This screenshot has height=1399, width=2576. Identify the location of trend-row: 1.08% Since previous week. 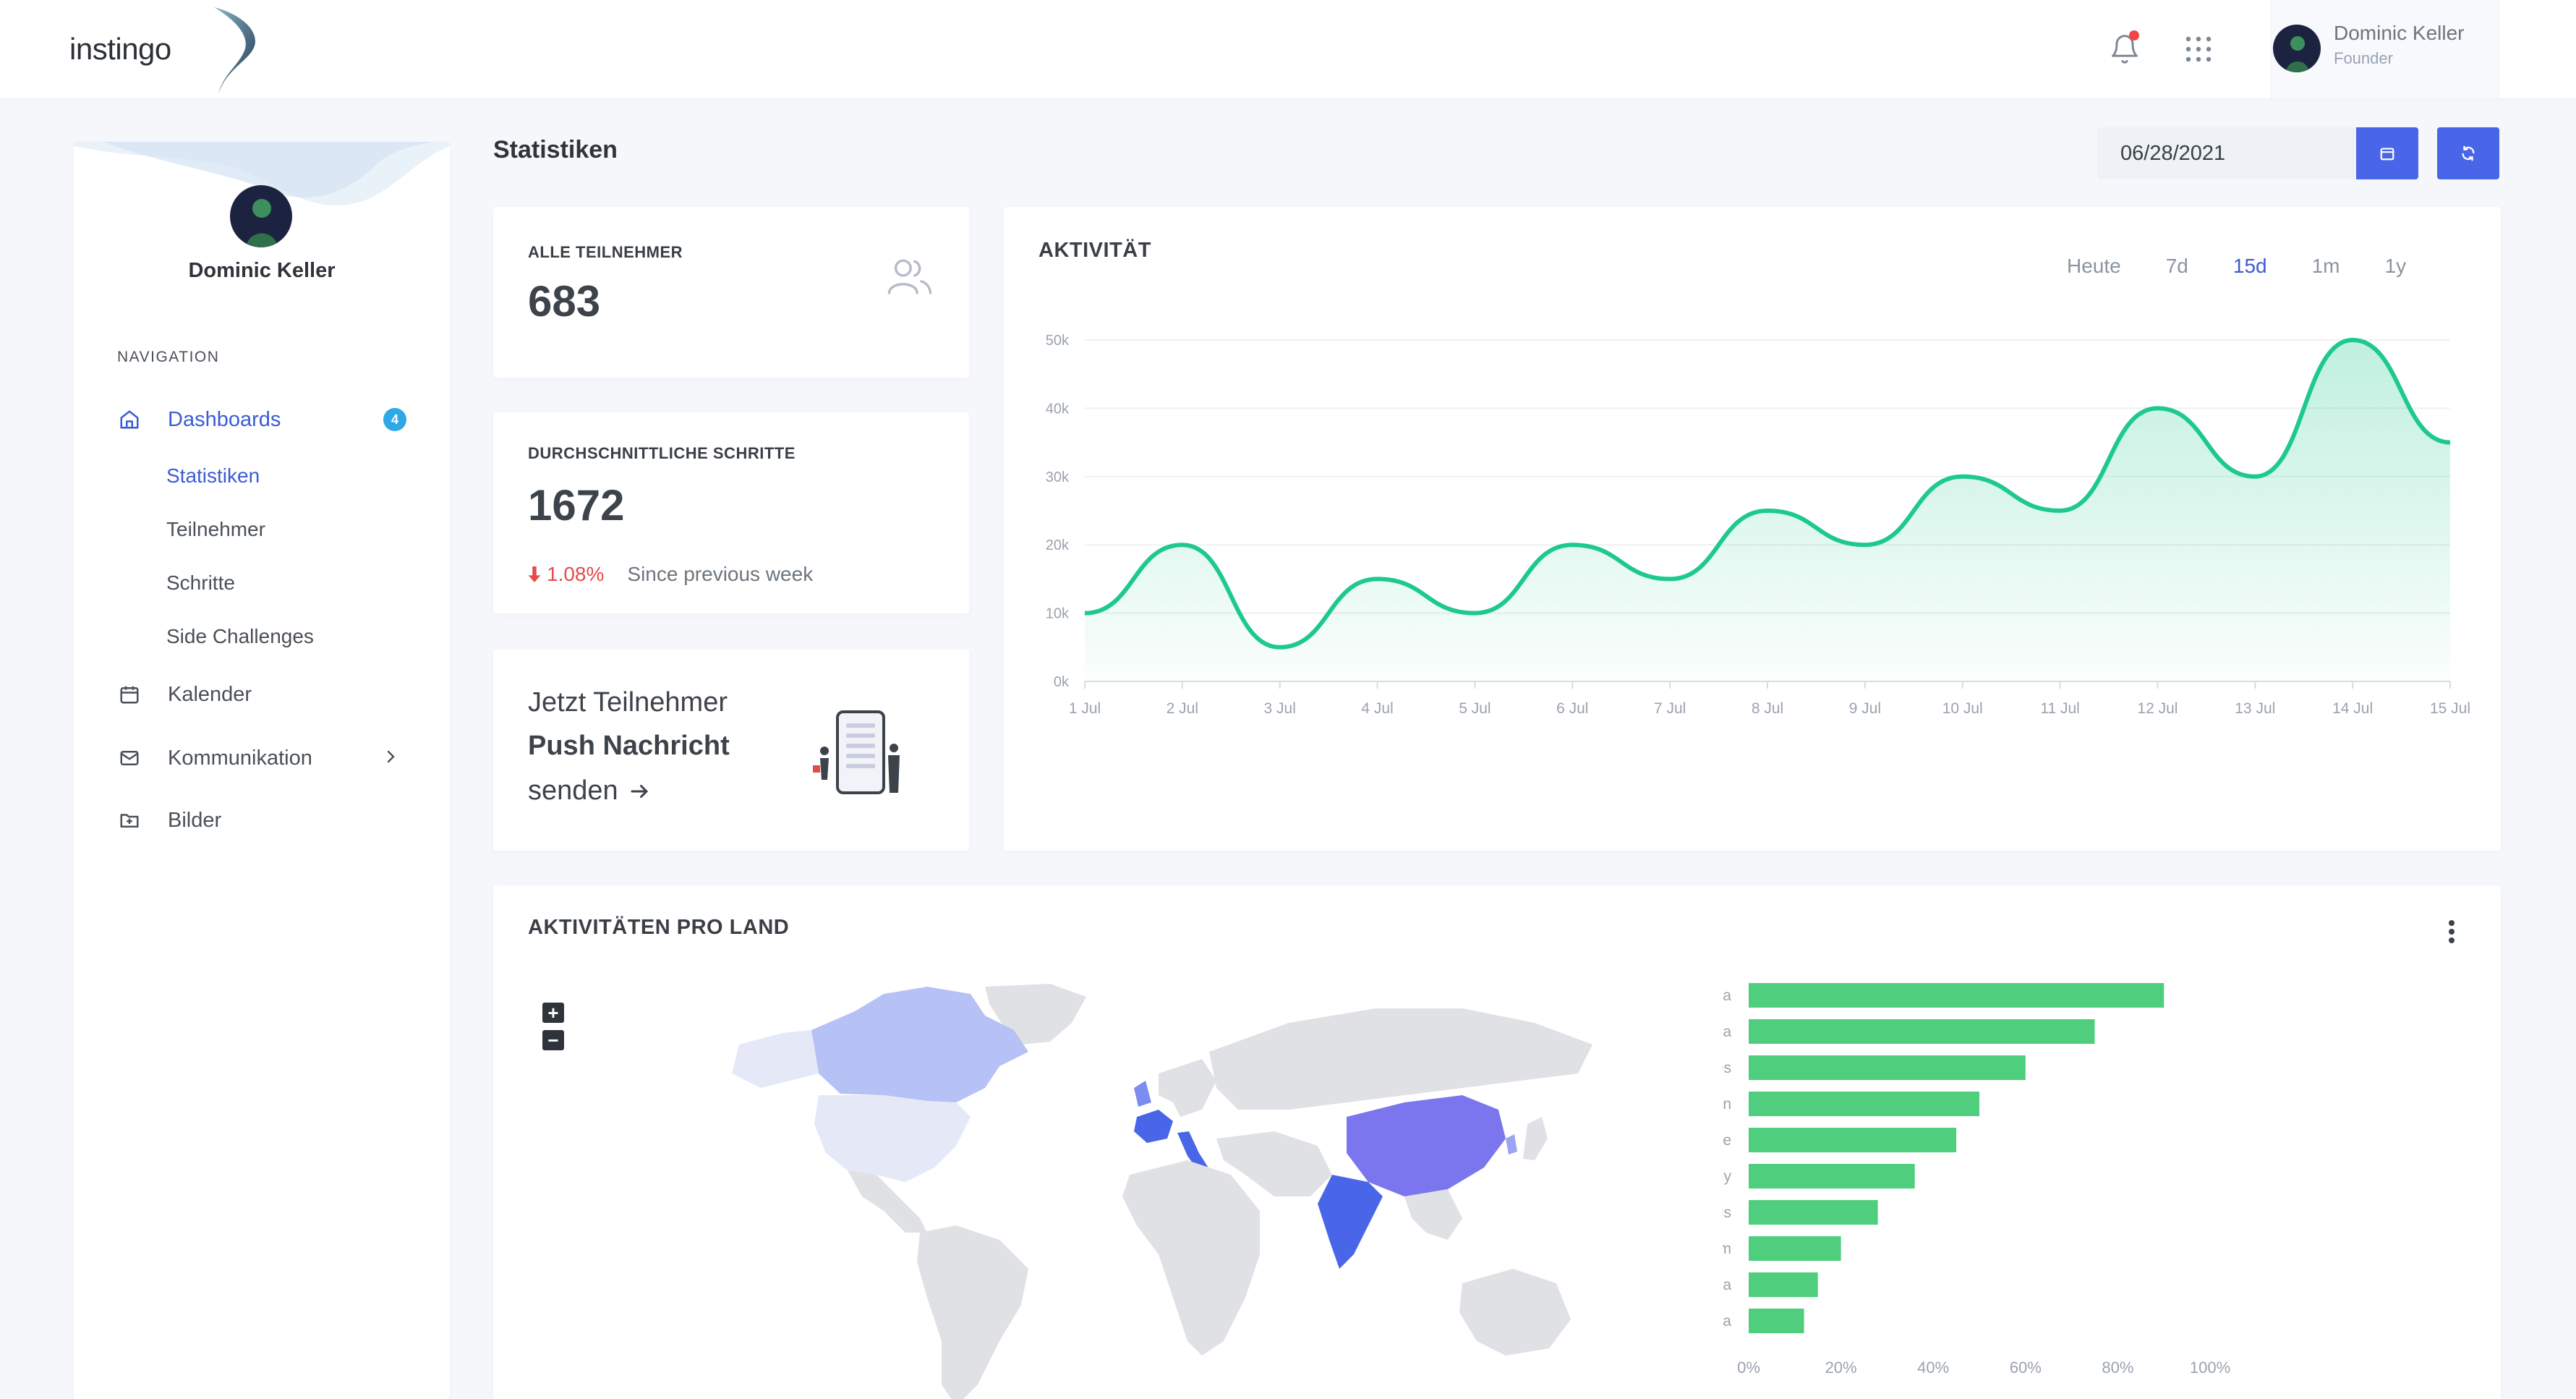
(670, 574).